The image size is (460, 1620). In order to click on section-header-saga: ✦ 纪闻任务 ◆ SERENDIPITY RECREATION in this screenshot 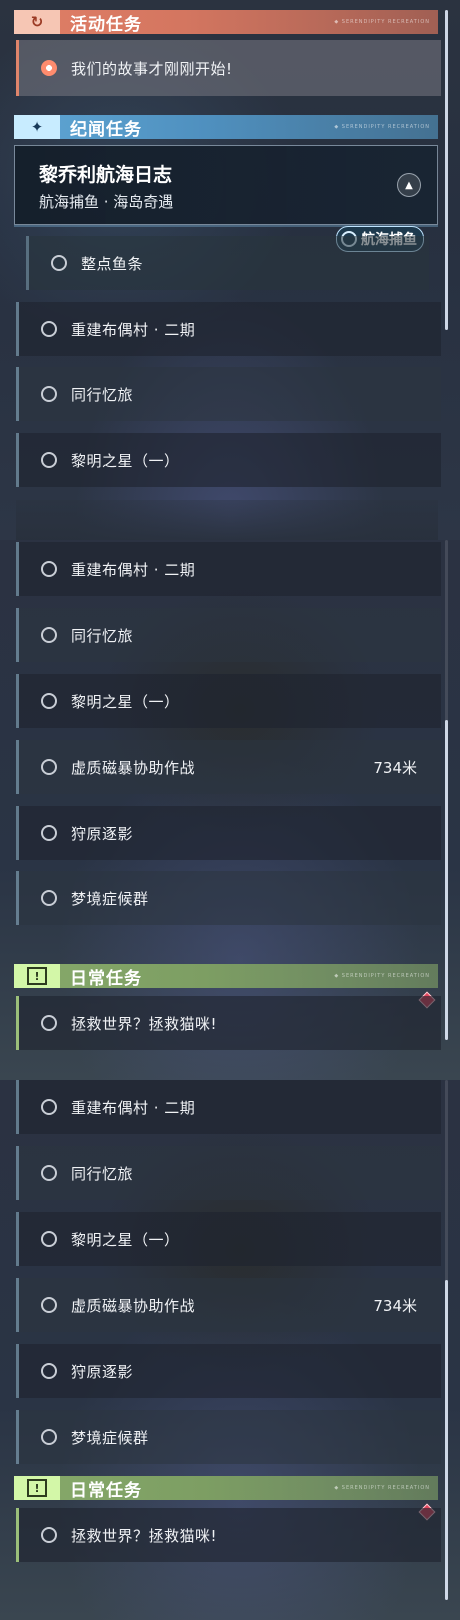, I will do `click(226, 127)`.